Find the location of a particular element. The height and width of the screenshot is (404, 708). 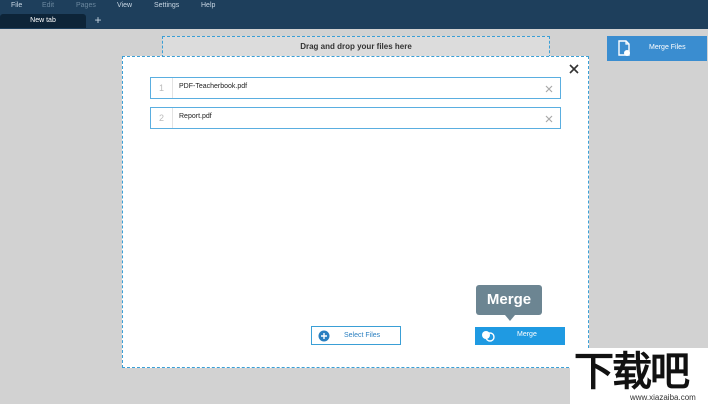

merge-document-icon is located at coordinates (624, 49).